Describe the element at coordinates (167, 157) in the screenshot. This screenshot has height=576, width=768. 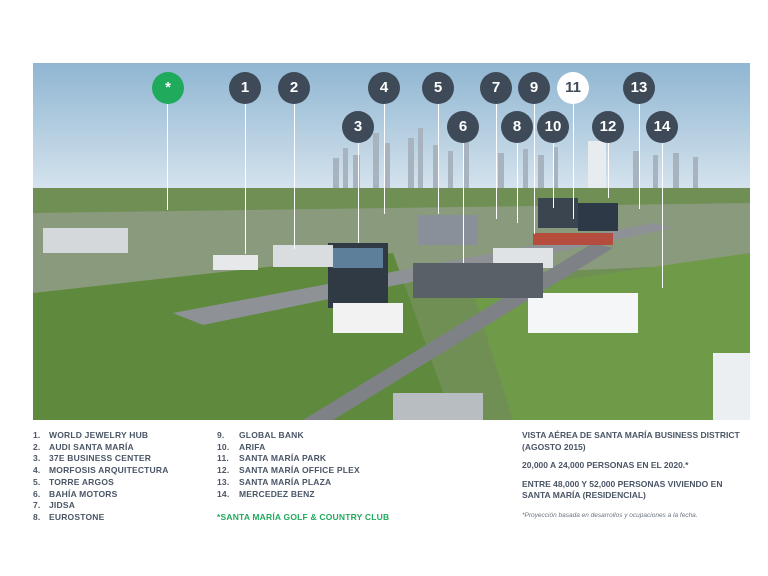
I see `pin-golf` at that location.